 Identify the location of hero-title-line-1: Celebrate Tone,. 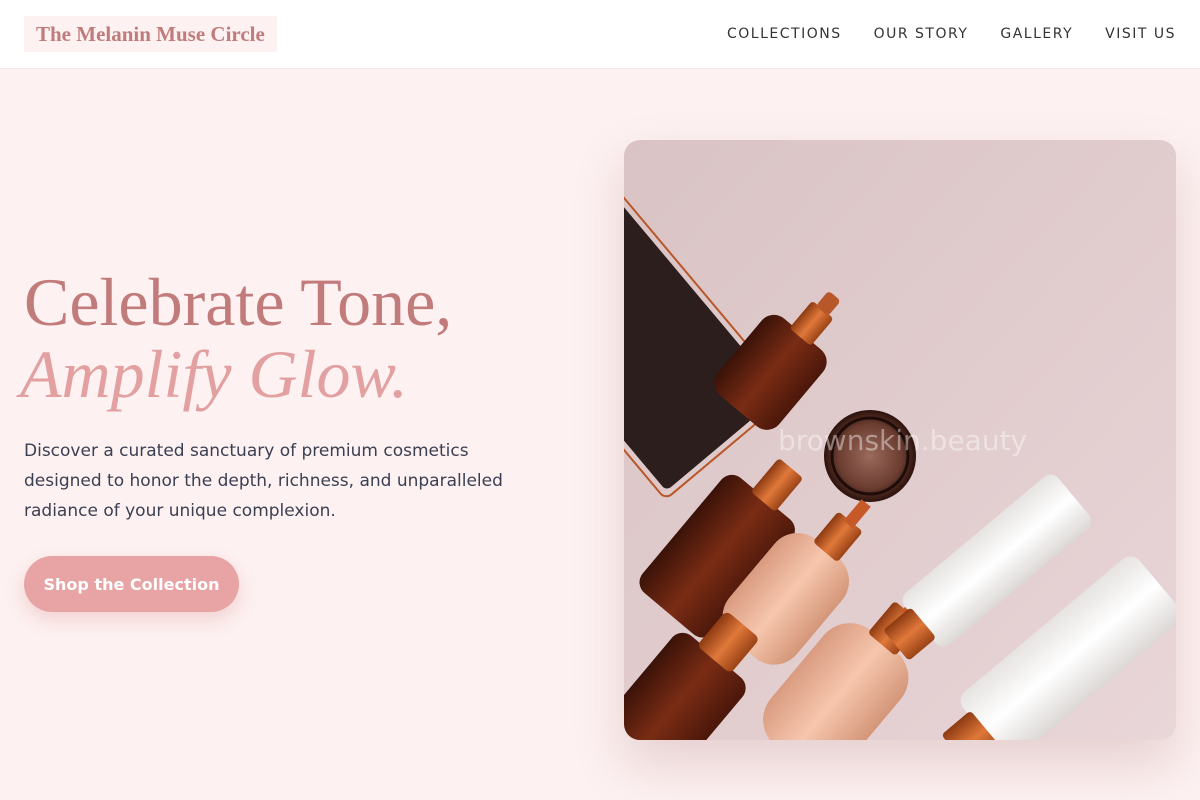
(238, 302).